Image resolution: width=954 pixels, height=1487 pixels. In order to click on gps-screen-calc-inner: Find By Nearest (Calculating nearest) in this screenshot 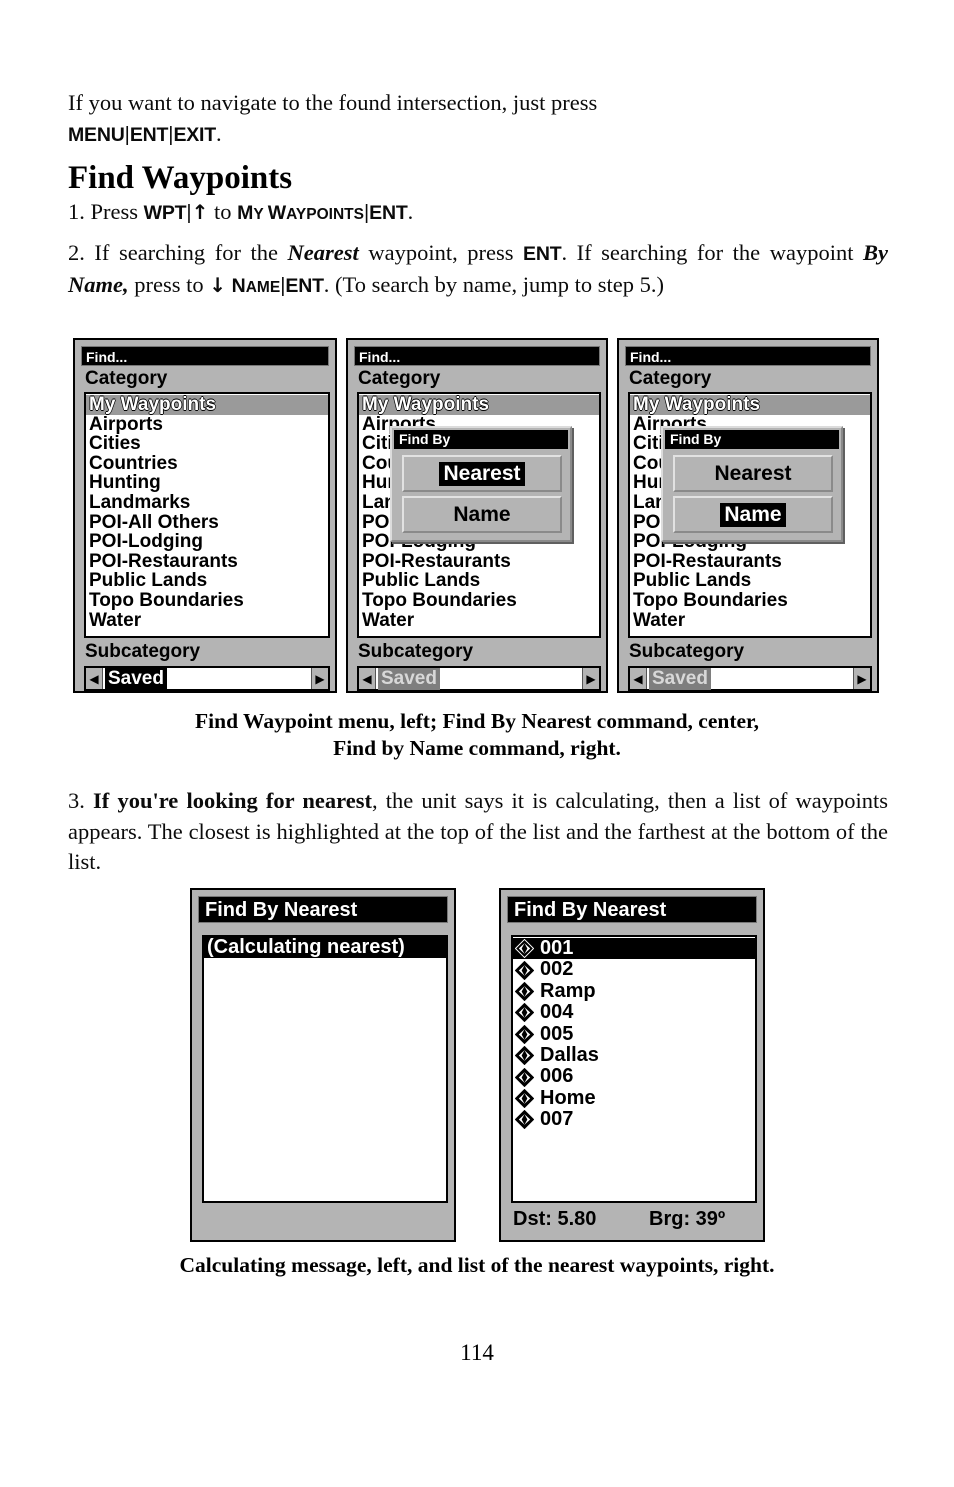, I will do `click(323, 1065)`.